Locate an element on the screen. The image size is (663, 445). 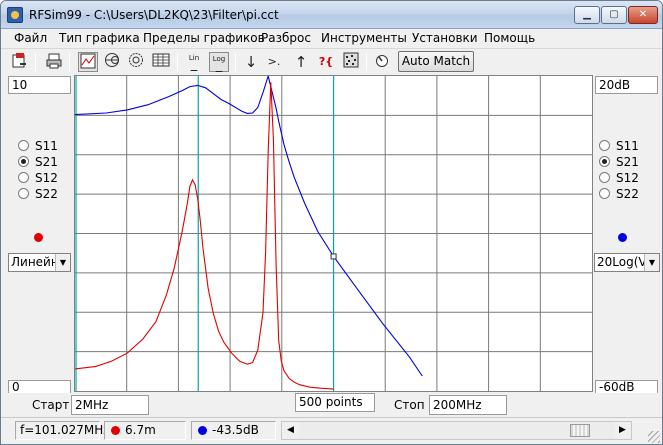
start-frequency-input: 2MHz is located at coordinates (110, 405).